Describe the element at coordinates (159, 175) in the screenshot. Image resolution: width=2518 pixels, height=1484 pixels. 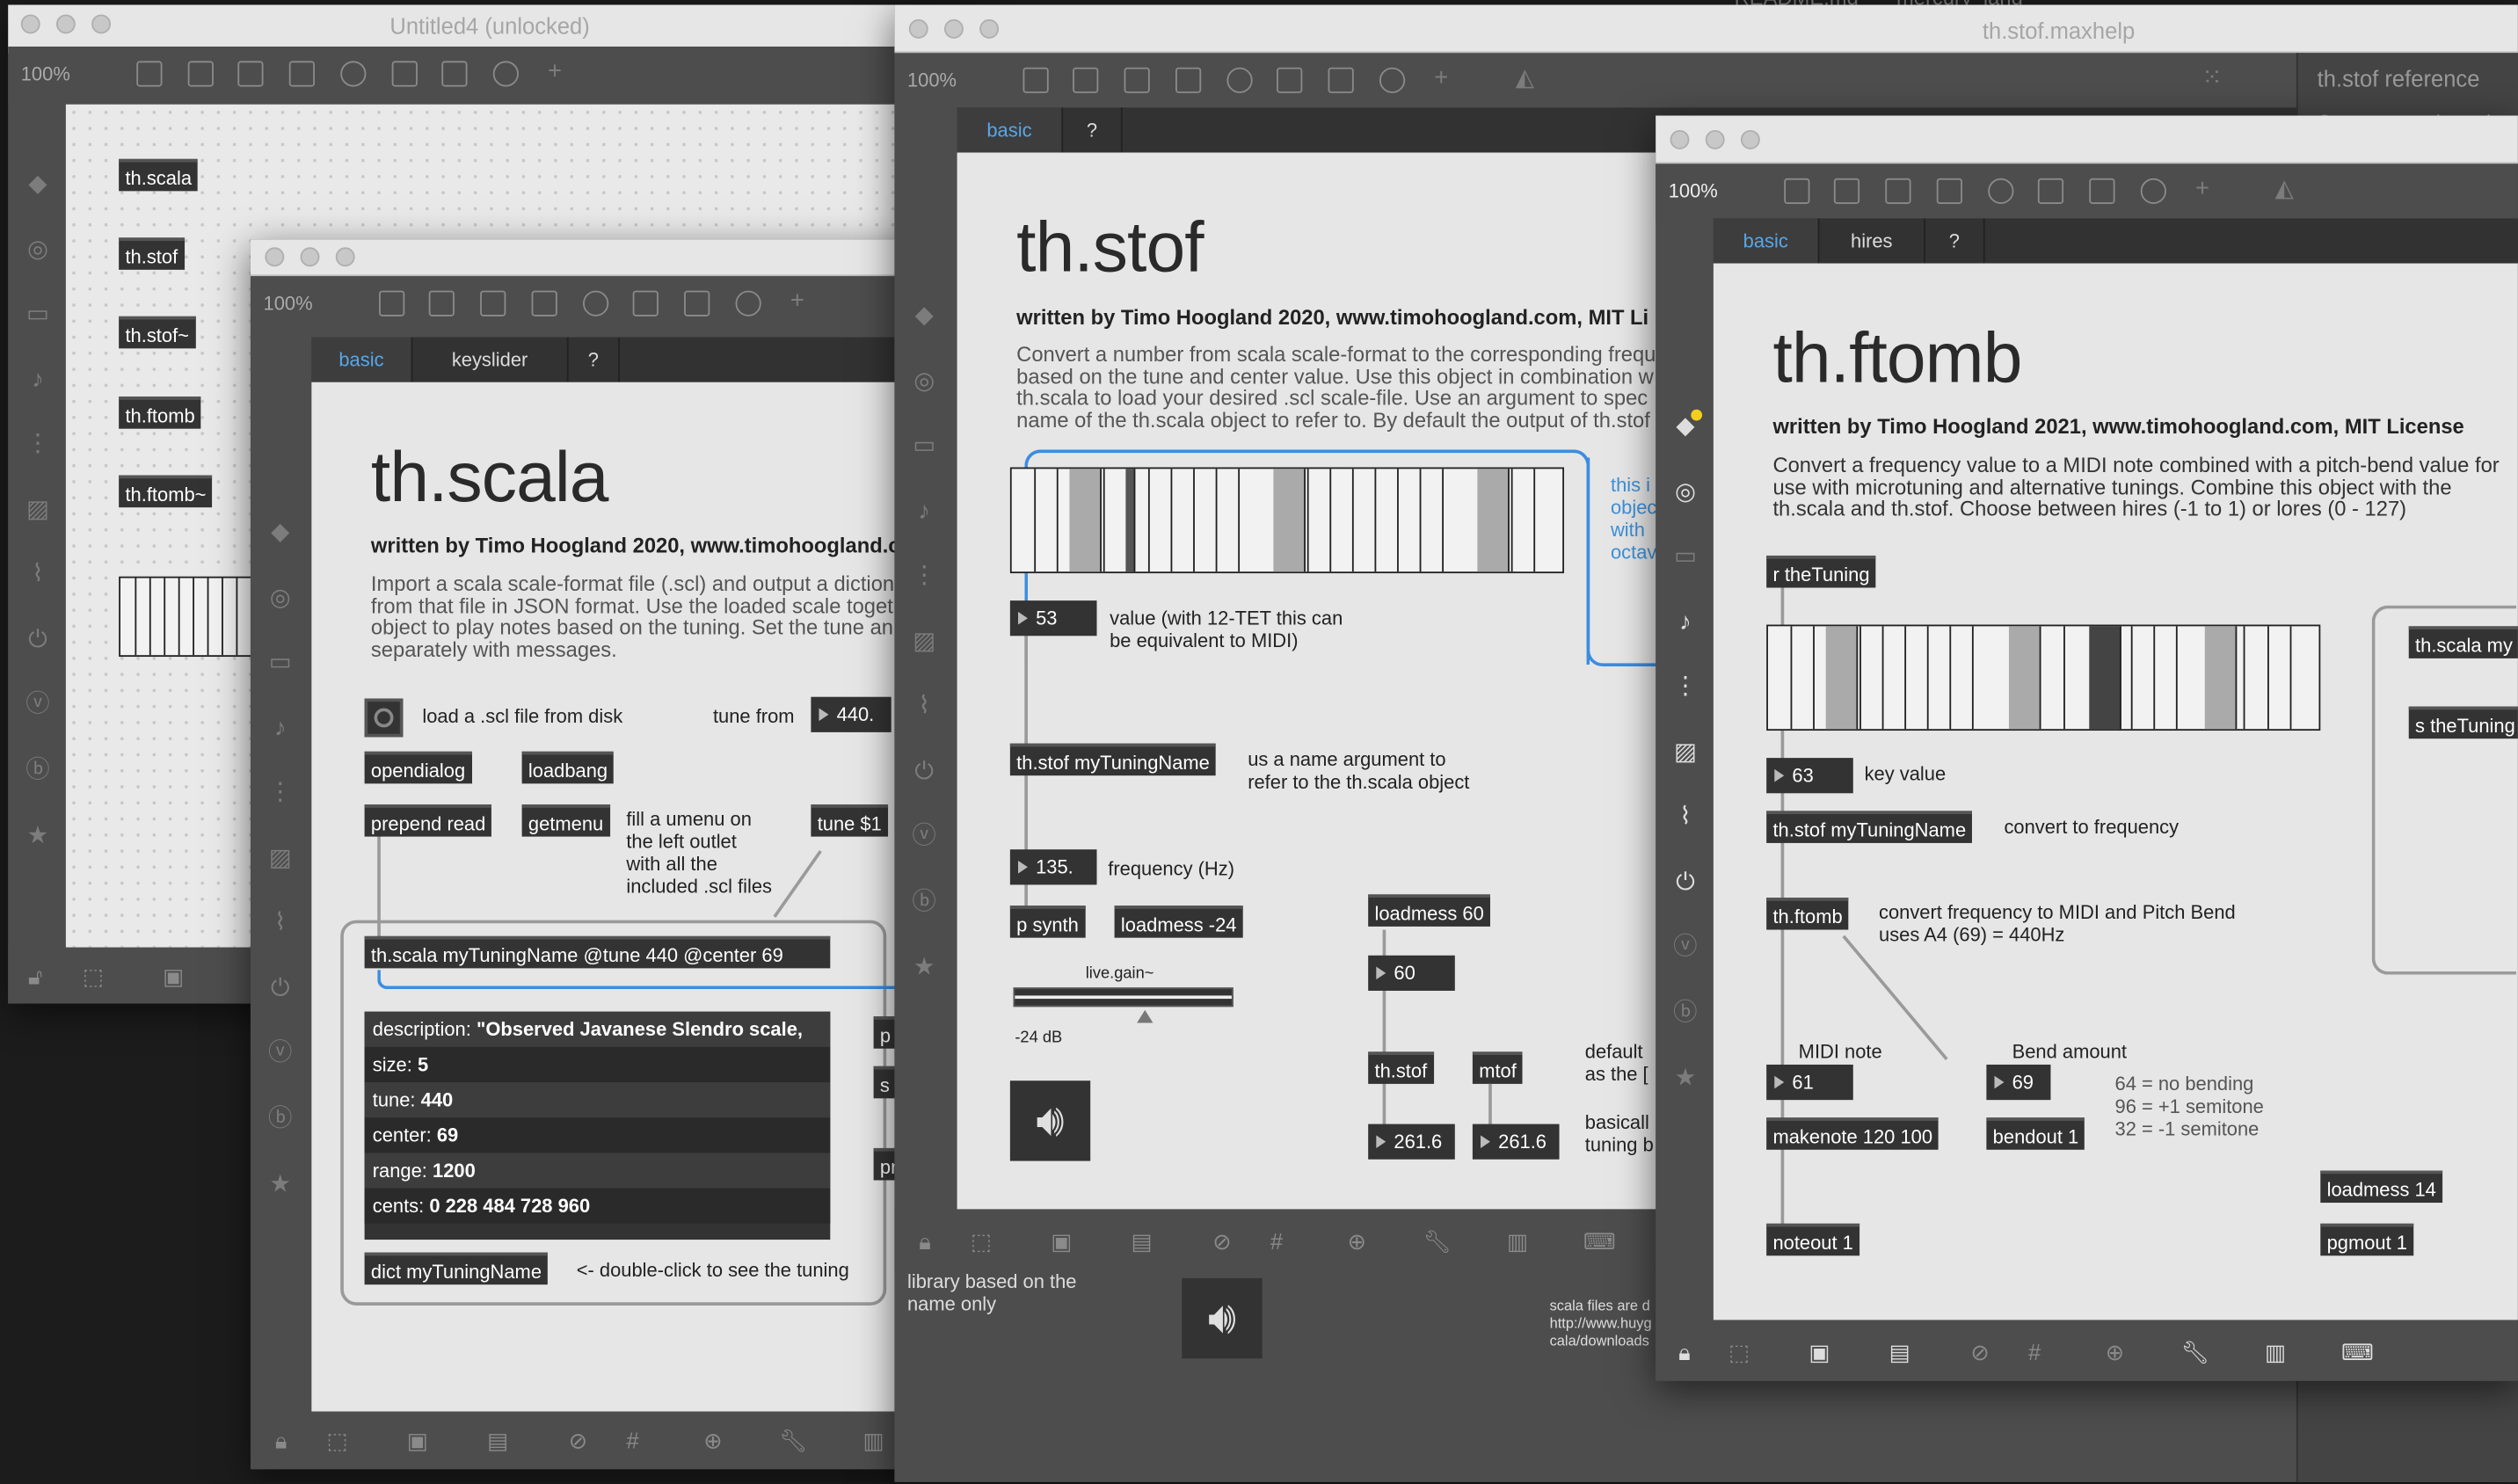
I see `object-th-scala: th.scala` at that location.